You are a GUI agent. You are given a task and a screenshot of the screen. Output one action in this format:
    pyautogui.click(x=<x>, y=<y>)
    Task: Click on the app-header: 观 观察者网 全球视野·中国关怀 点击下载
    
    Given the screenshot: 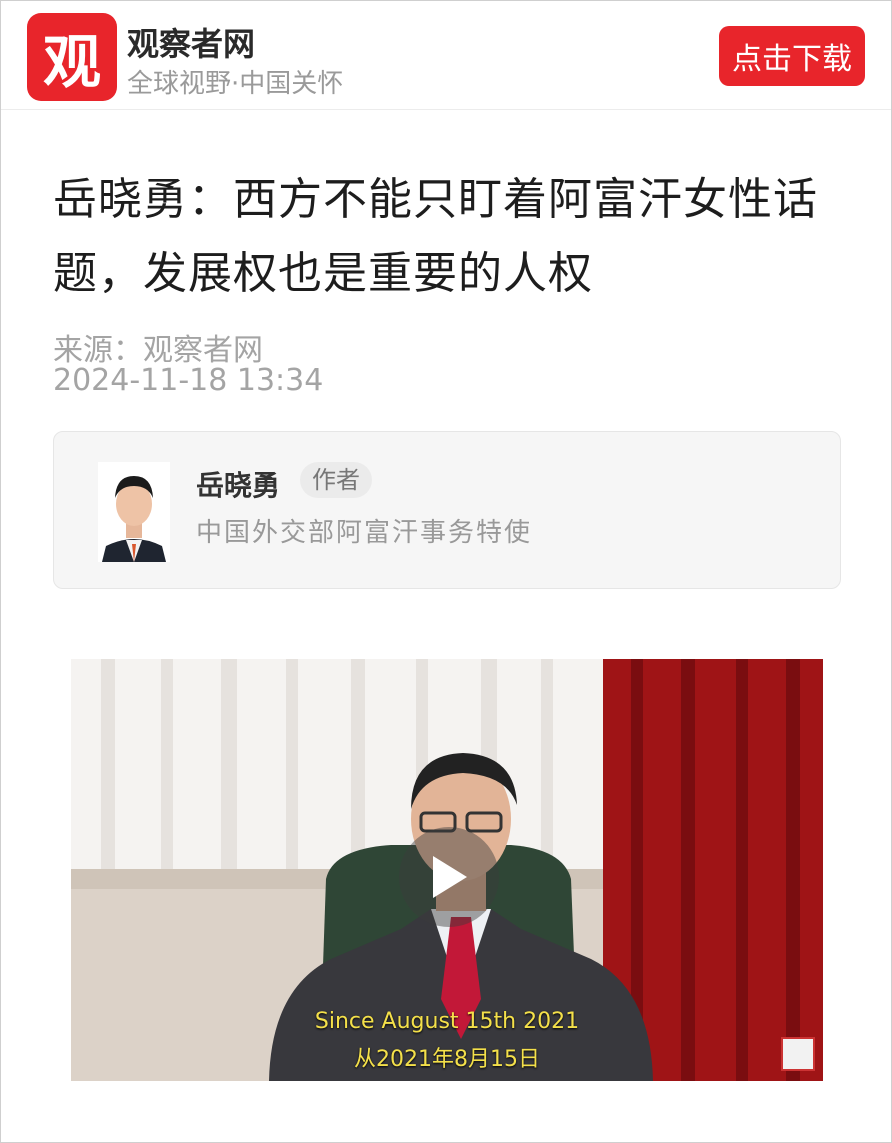 What is the action you would take?
    pyautogui.click(x=446, y=55)
    